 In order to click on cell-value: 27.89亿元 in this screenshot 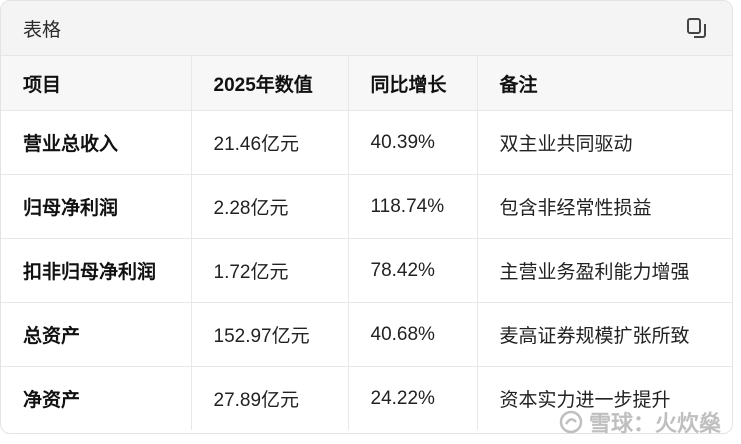, I will do `click(270, 398)`.